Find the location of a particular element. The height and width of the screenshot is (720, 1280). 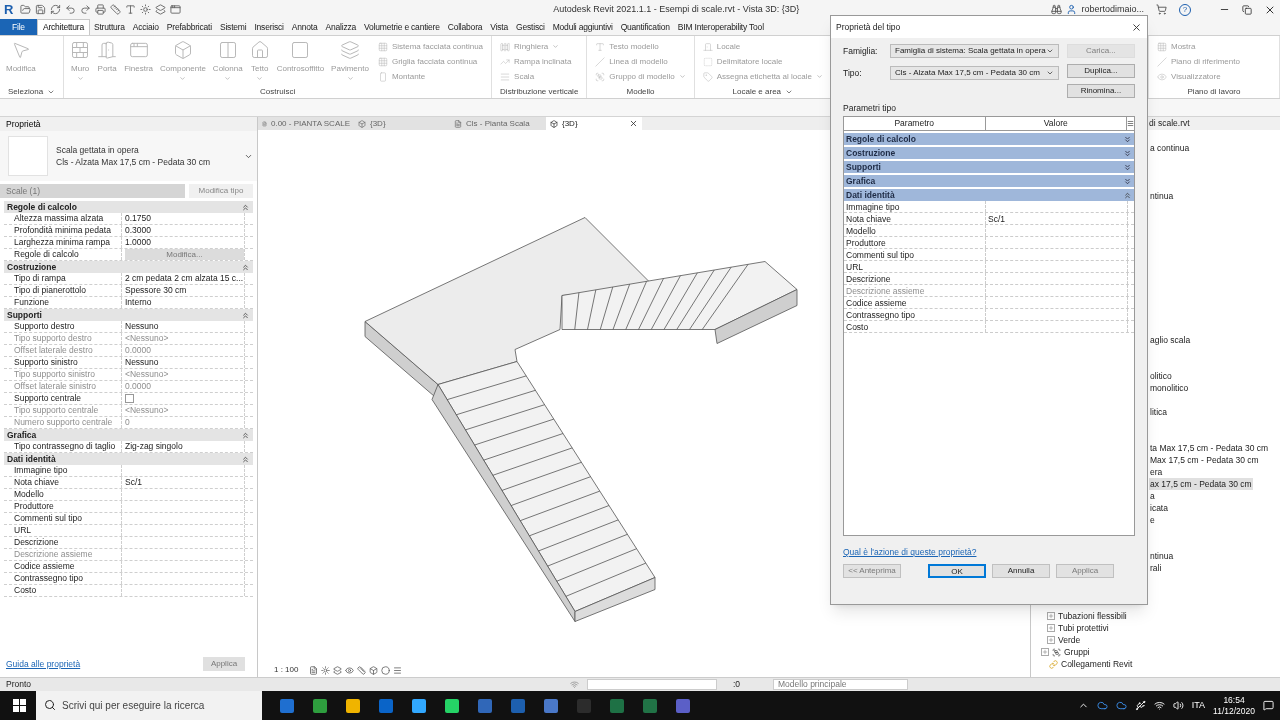

ribbon-tab: Vista is located at coordinates (499, 27).